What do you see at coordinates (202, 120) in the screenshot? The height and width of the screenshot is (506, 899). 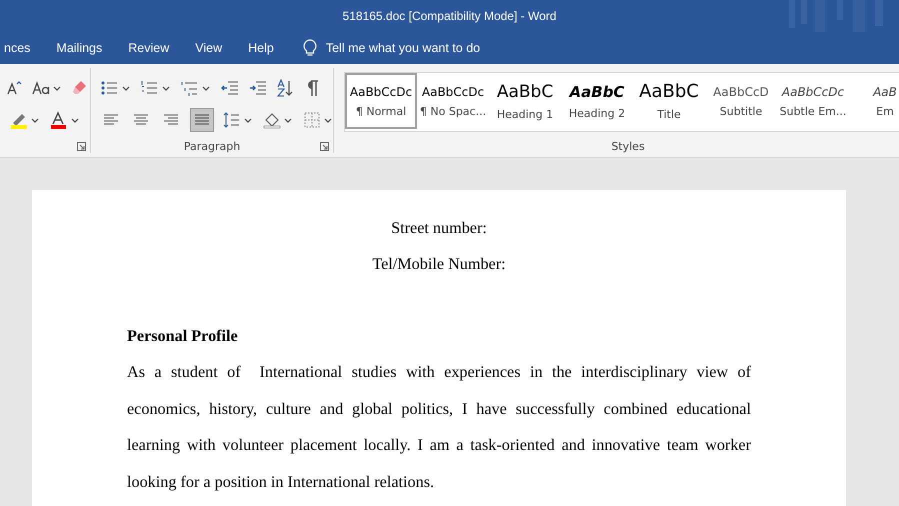 I see `justify-icon` at bounding box center [202, 120].